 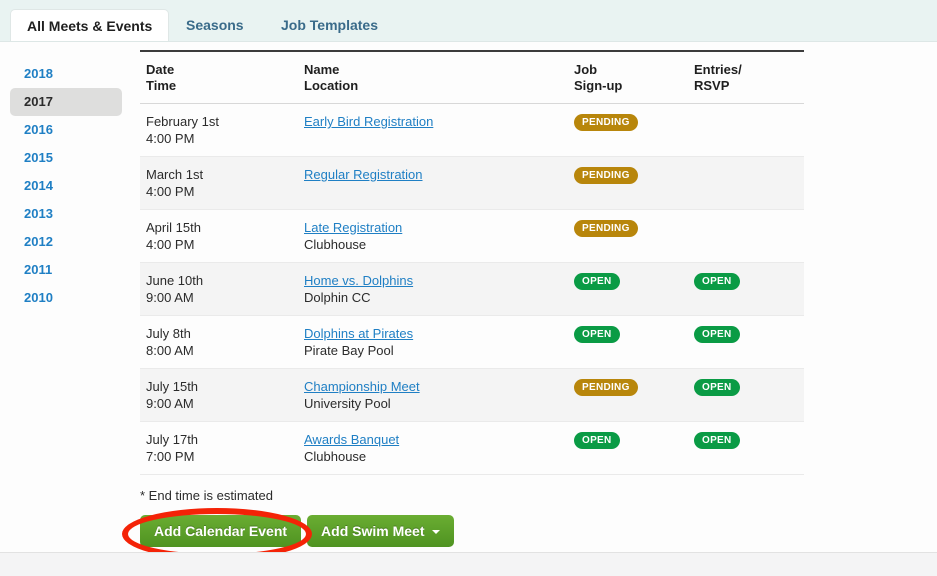 I want to click on event-date: April 15th, so click(x=173, y=227).